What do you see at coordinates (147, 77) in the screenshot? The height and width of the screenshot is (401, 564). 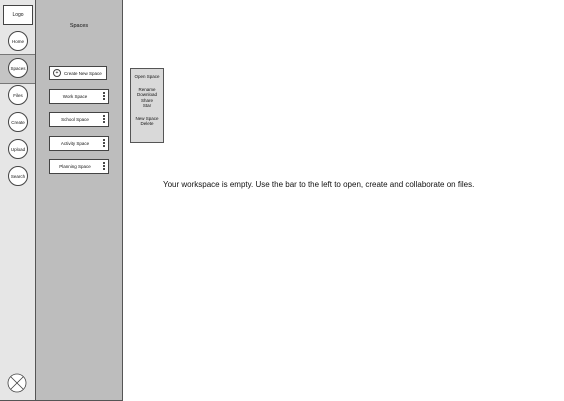 I see `menu-item-open-space: Open Space` at bounding box center [147, 77].